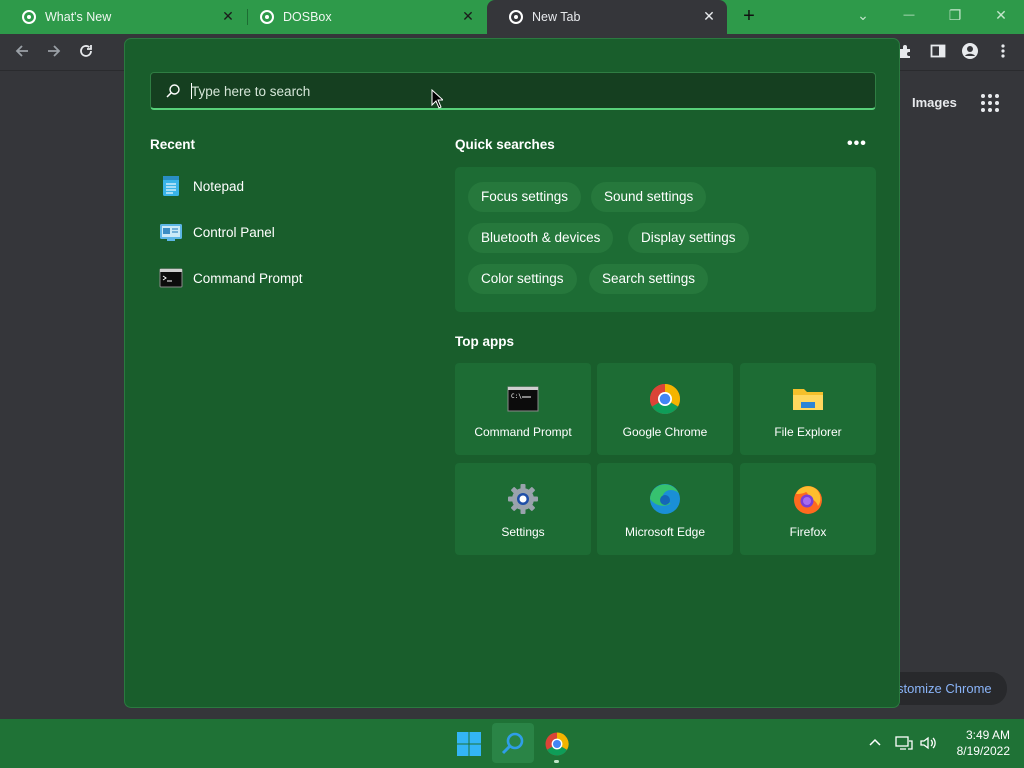 This screenshot has height=768, width=1024. What do you see at coordinates (523, 532) in the screenshot?
I see `app-tile-label: Settings` at bounding box center [523, 532].